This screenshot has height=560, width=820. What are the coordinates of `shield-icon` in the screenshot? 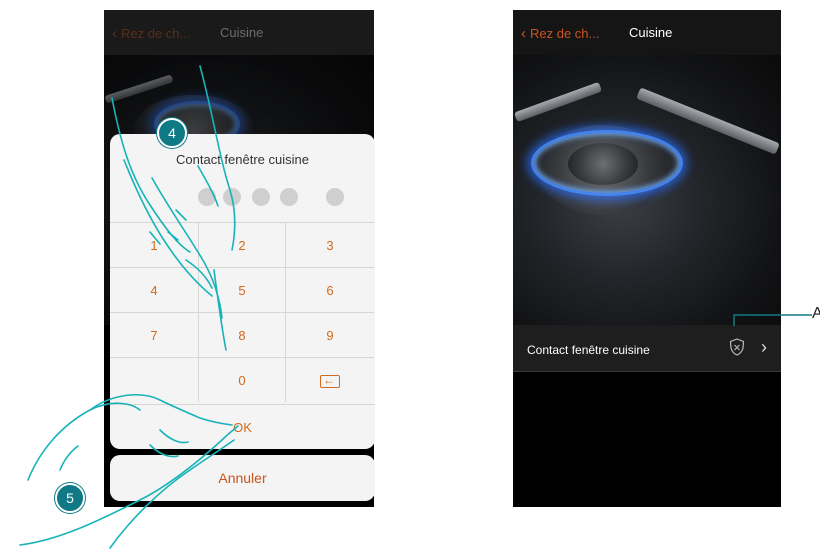 It's located at (737, 347).